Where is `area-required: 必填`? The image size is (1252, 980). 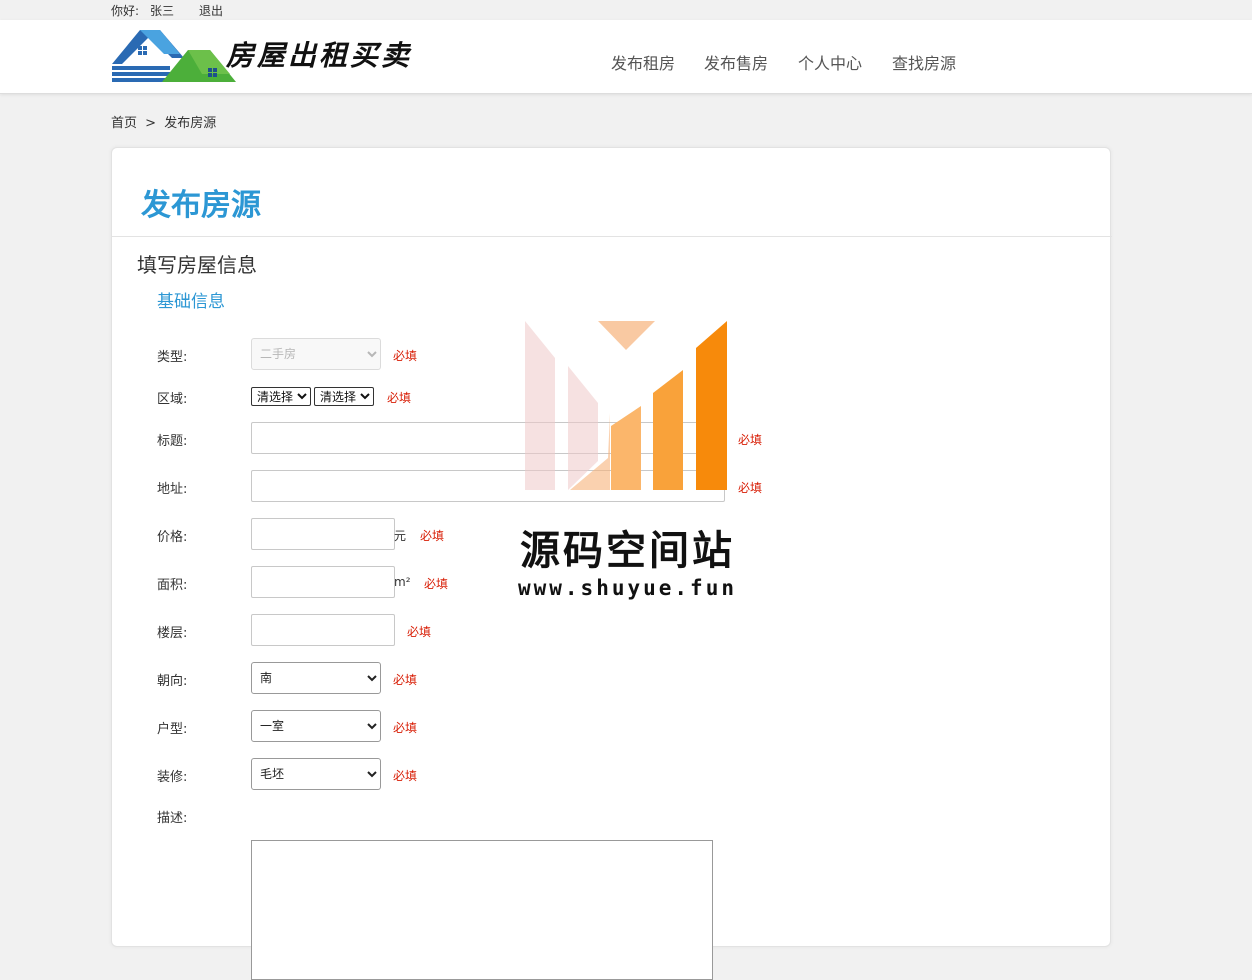 area-required: 必填 is located at coordinates (436, 584).